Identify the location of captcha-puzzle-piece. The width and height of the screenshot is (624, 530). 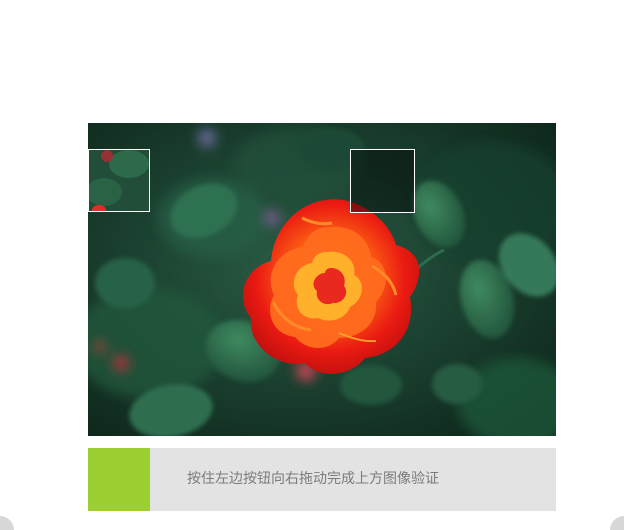
(119, 180).